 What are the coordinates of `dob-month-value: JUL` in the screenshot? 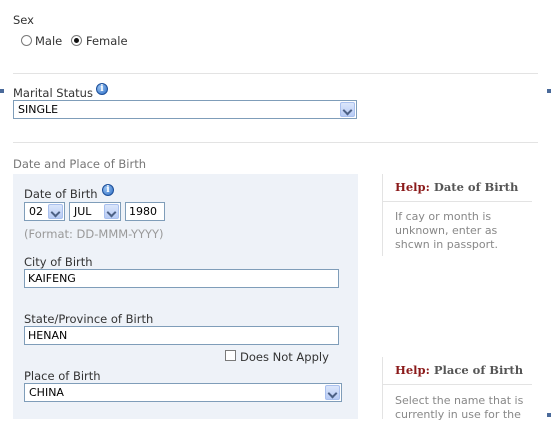 It's located at (83, 211).